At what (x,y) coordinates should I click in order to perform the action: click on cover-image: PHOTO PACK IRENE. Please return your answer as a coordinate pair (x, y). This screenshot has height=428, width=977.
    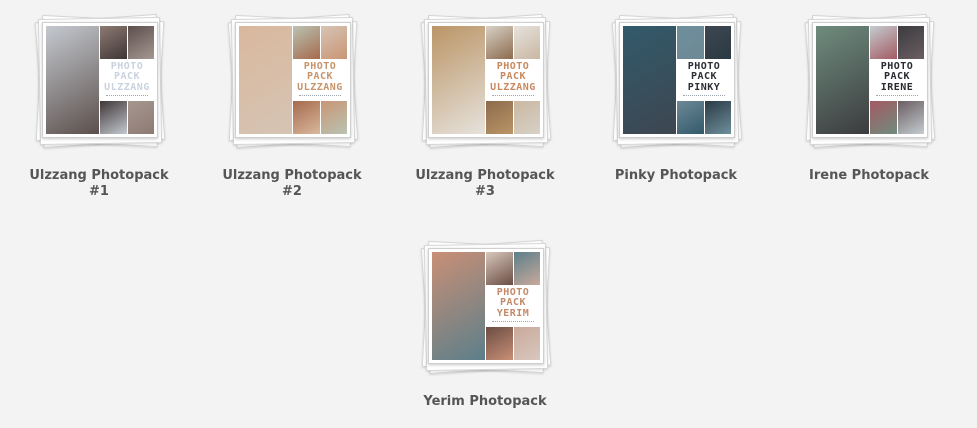
    Looking at the image, I should click on (870, 80).